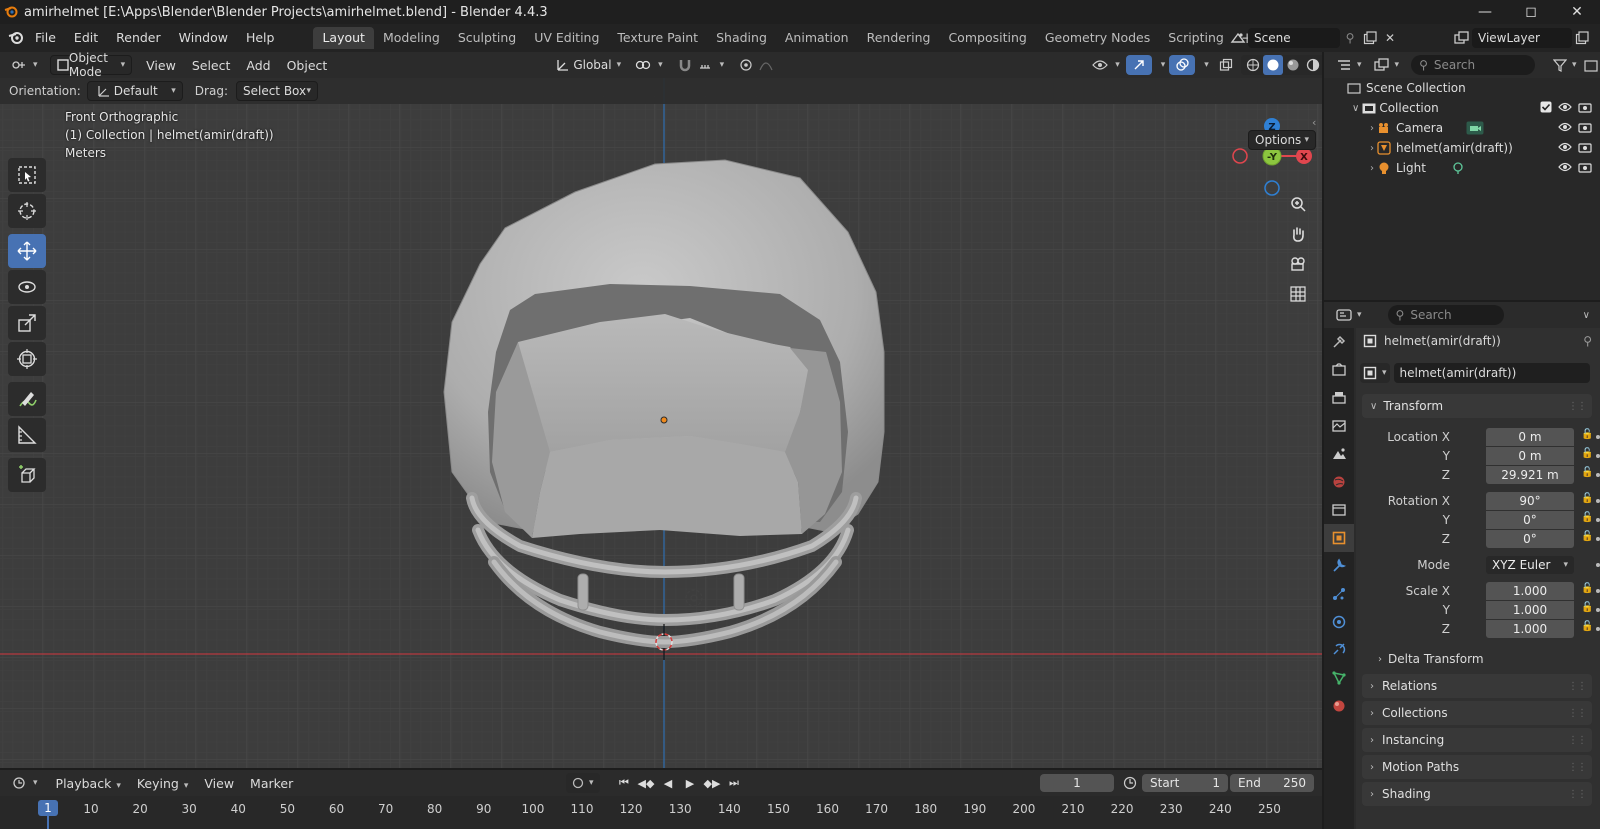  What do you see at coordinates (1339, 650) in the screenshot?
I see `constraints-tab-icon` at bounding box center [1339, 650].